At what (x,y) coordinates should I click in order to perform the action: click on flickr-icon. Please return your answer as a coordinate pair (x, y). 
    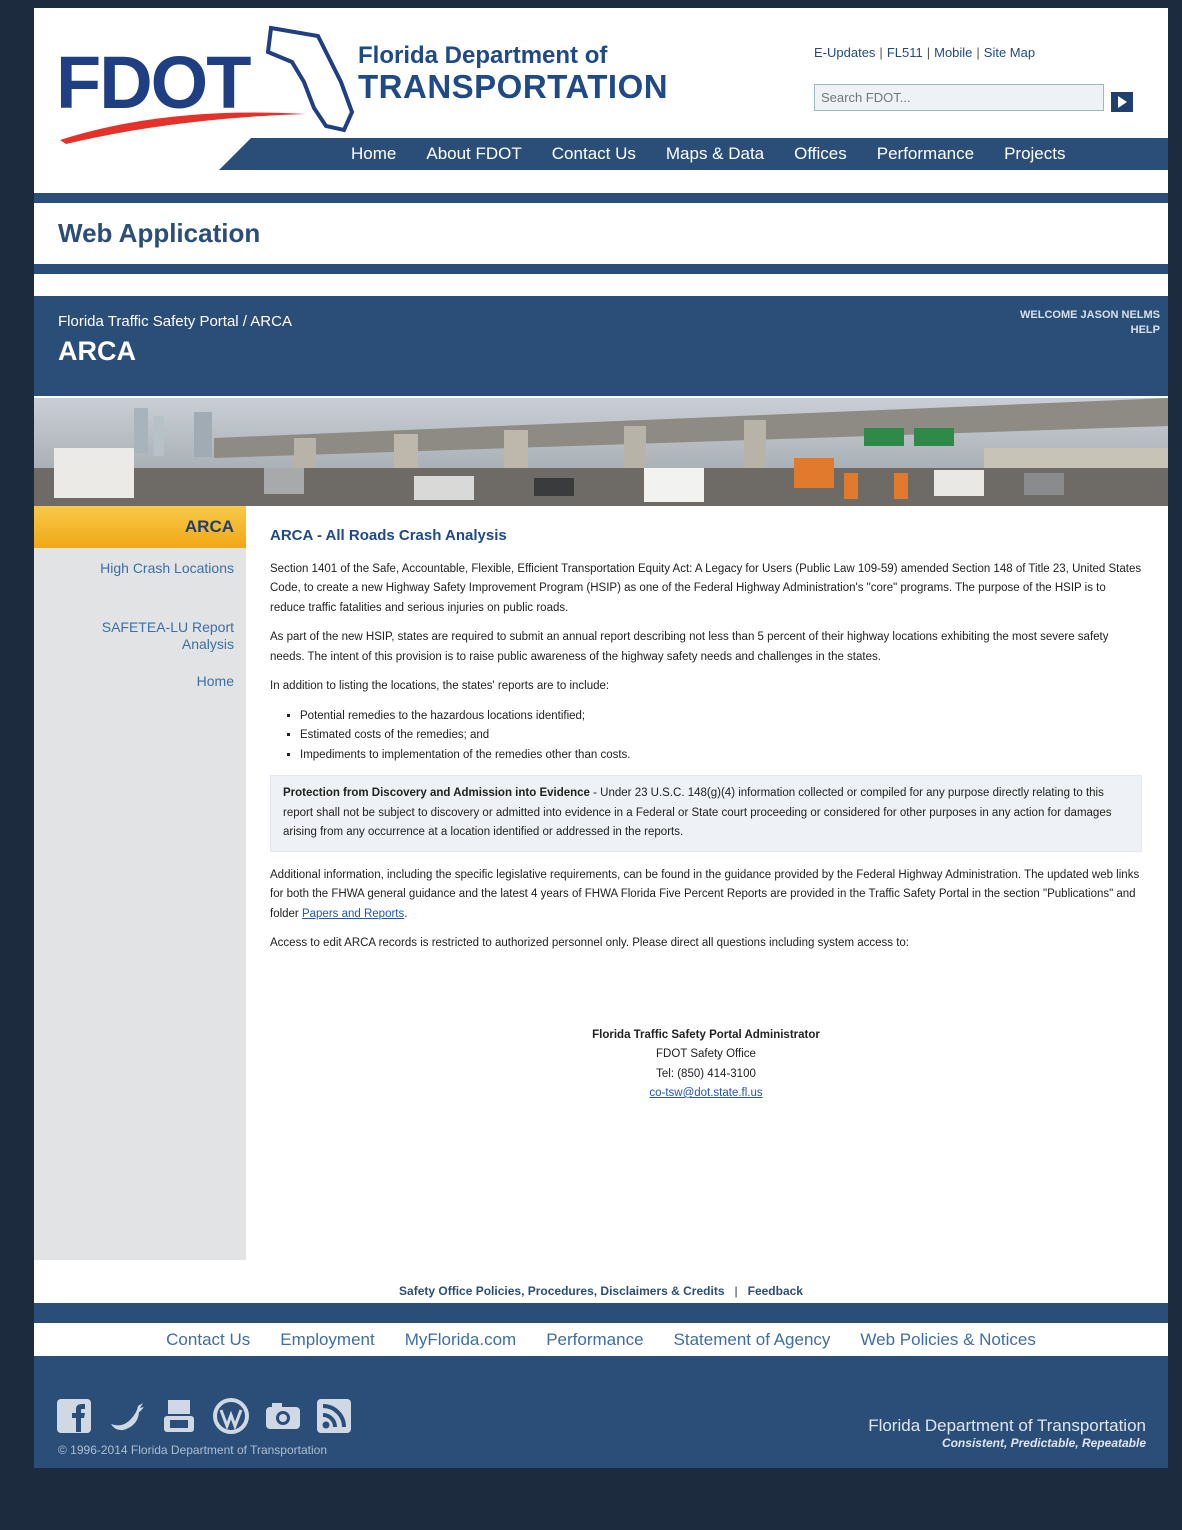
    Looking at the image, I should click on (284, 1416).